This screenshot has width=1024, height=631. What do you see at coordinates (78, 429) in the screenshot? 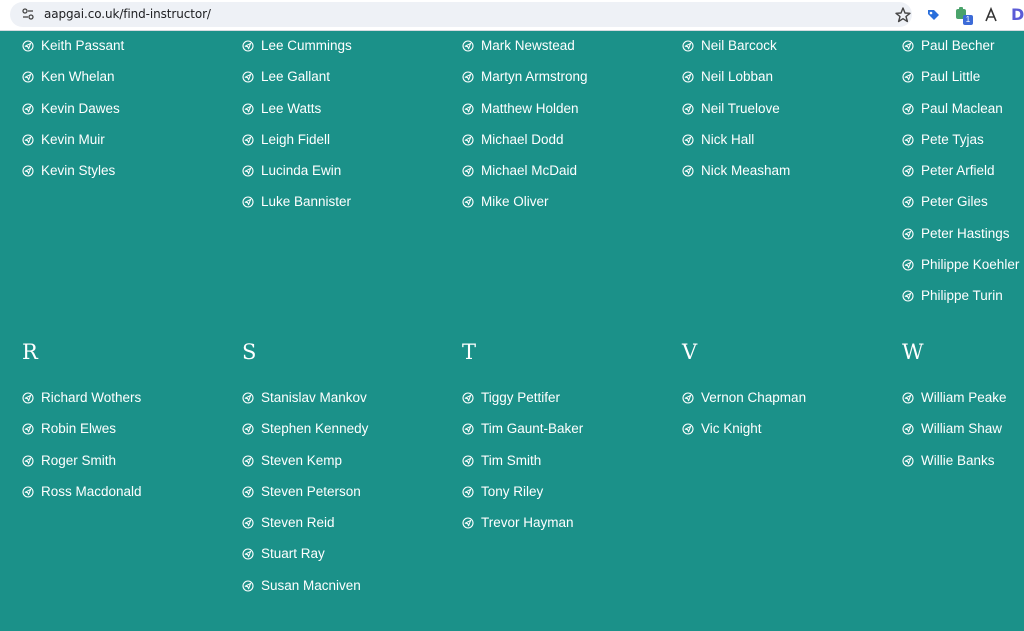
I see `instructor-name: Robin Elwes` at bounding box center [78, 429].